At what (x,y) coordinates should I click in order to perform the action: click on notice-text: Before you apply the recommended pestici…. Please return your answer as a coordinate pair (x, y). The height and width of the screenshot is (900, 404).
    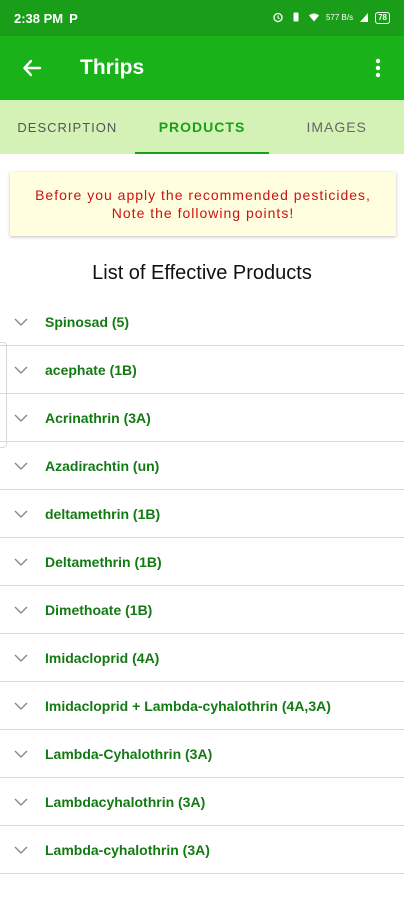
    Looking at the image, I should click on (203, 204).